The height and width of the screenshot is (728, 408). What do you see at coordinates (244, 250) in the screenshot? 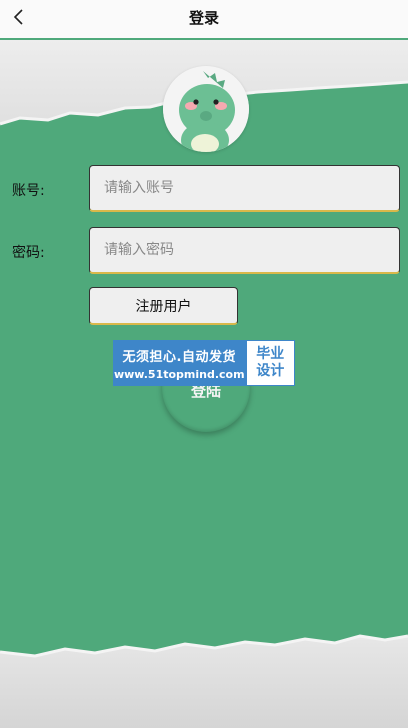
I see `password-input` at bounding box center [244, 250].